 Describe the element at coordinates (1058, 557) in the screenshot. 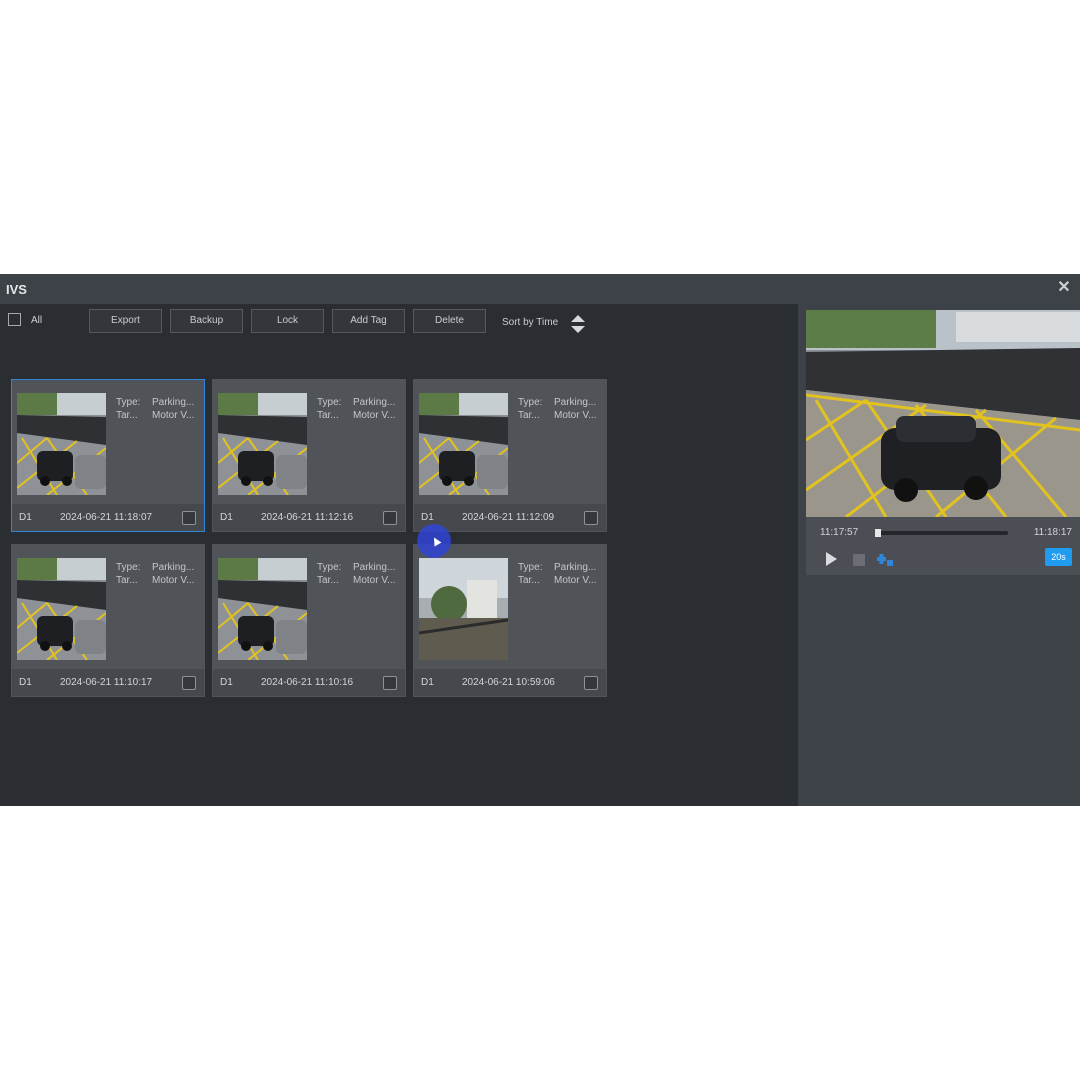

I see `speed-button: 20s` at that location.